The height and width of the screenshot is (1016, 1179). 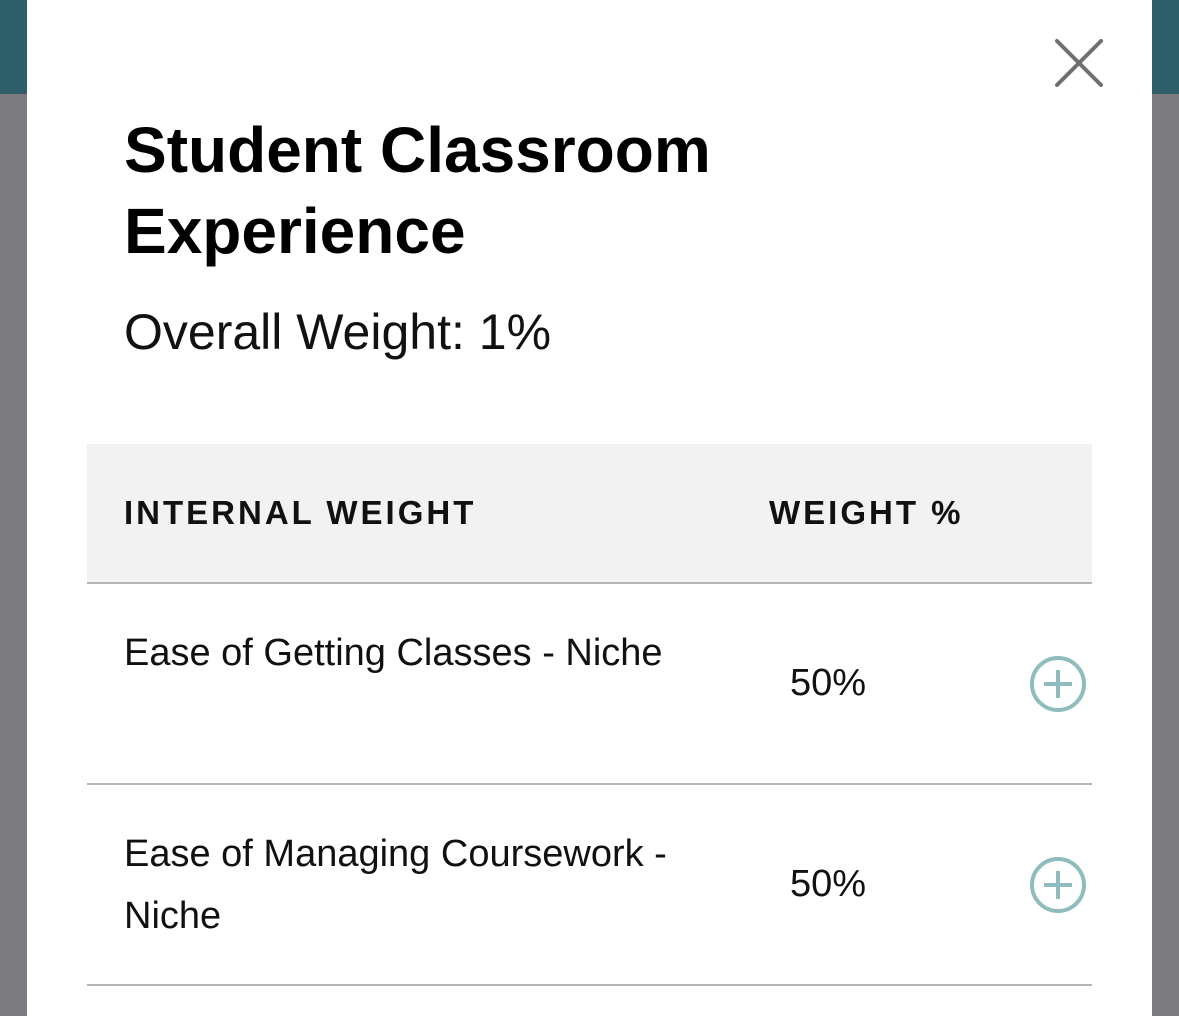 I want to click on close-button, so click(x=1079, y=63).